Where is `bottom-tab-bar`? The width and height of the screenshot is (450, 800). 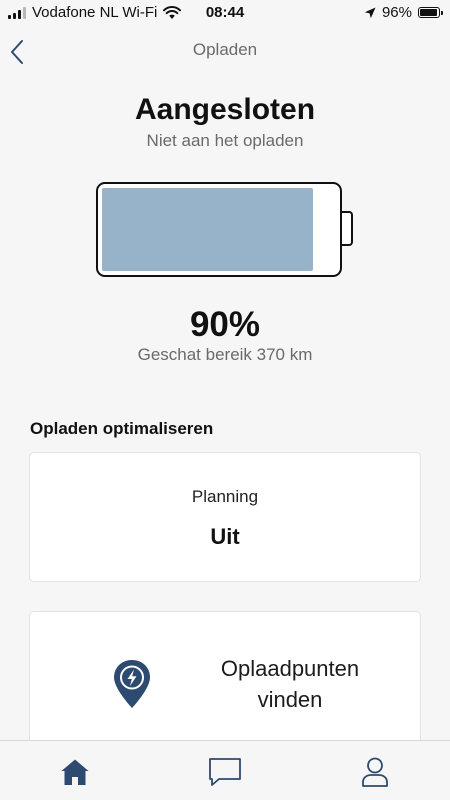
bottom-tab-bar is located at coordinates (225, 770).